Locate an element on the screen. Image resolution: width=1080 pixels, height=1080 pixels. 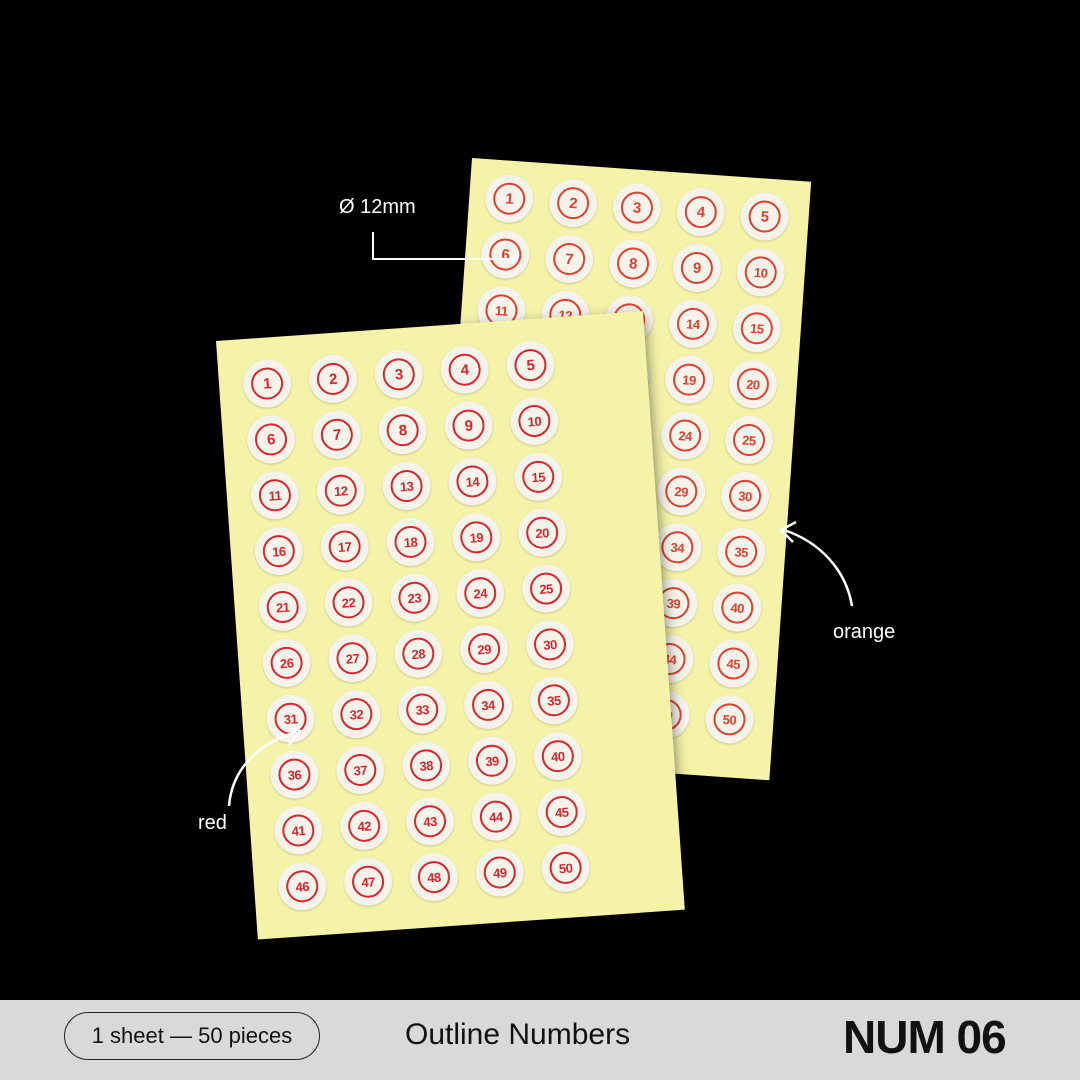
sticker-orange-3: 3 is located at coordinates (637, 208).